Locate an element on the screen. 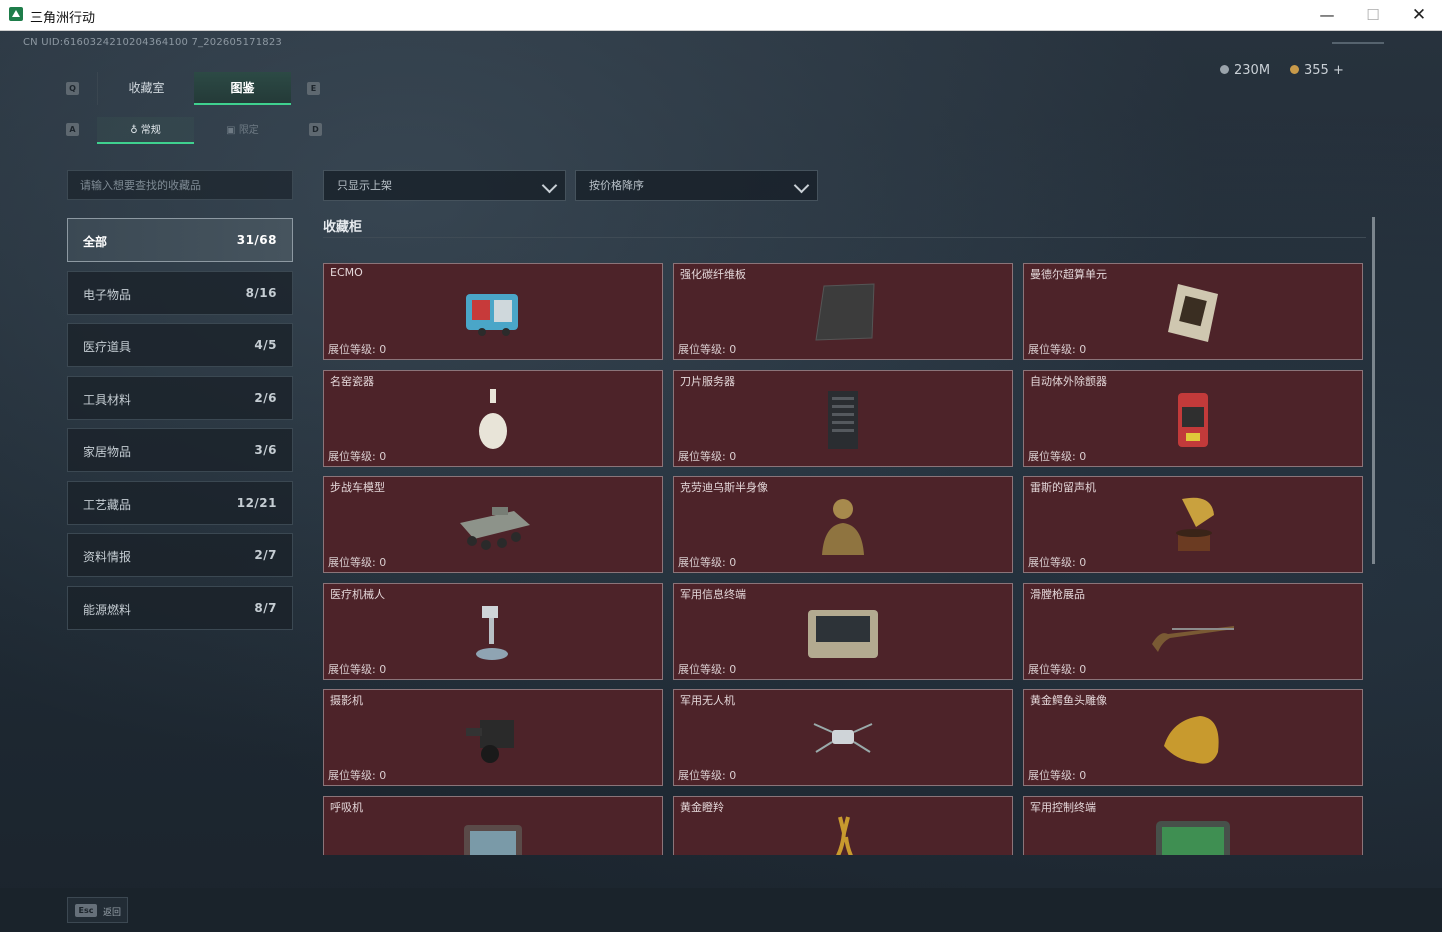  category-name: 能源燃料 is located at coordinates (107, 609).